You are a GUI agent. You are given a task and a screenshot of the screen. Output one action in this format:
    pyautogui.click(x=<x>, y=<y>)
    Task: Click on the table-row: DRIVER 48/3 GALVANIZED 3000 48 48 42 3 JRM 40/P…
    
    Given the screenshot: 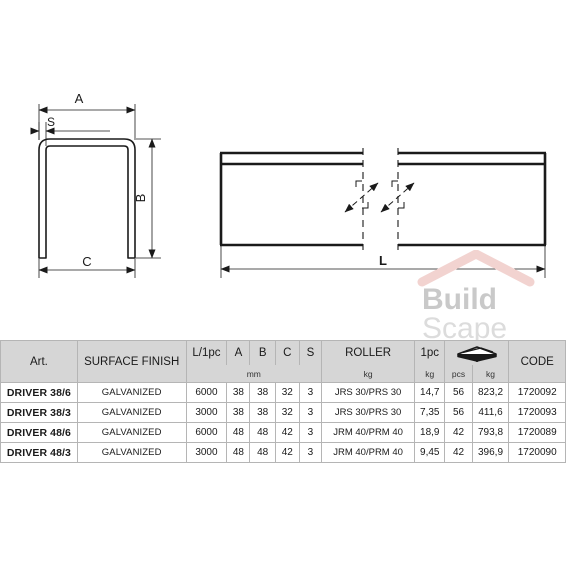 What is the action you would take?
    pyautogui.click(x=283, y=452)
    